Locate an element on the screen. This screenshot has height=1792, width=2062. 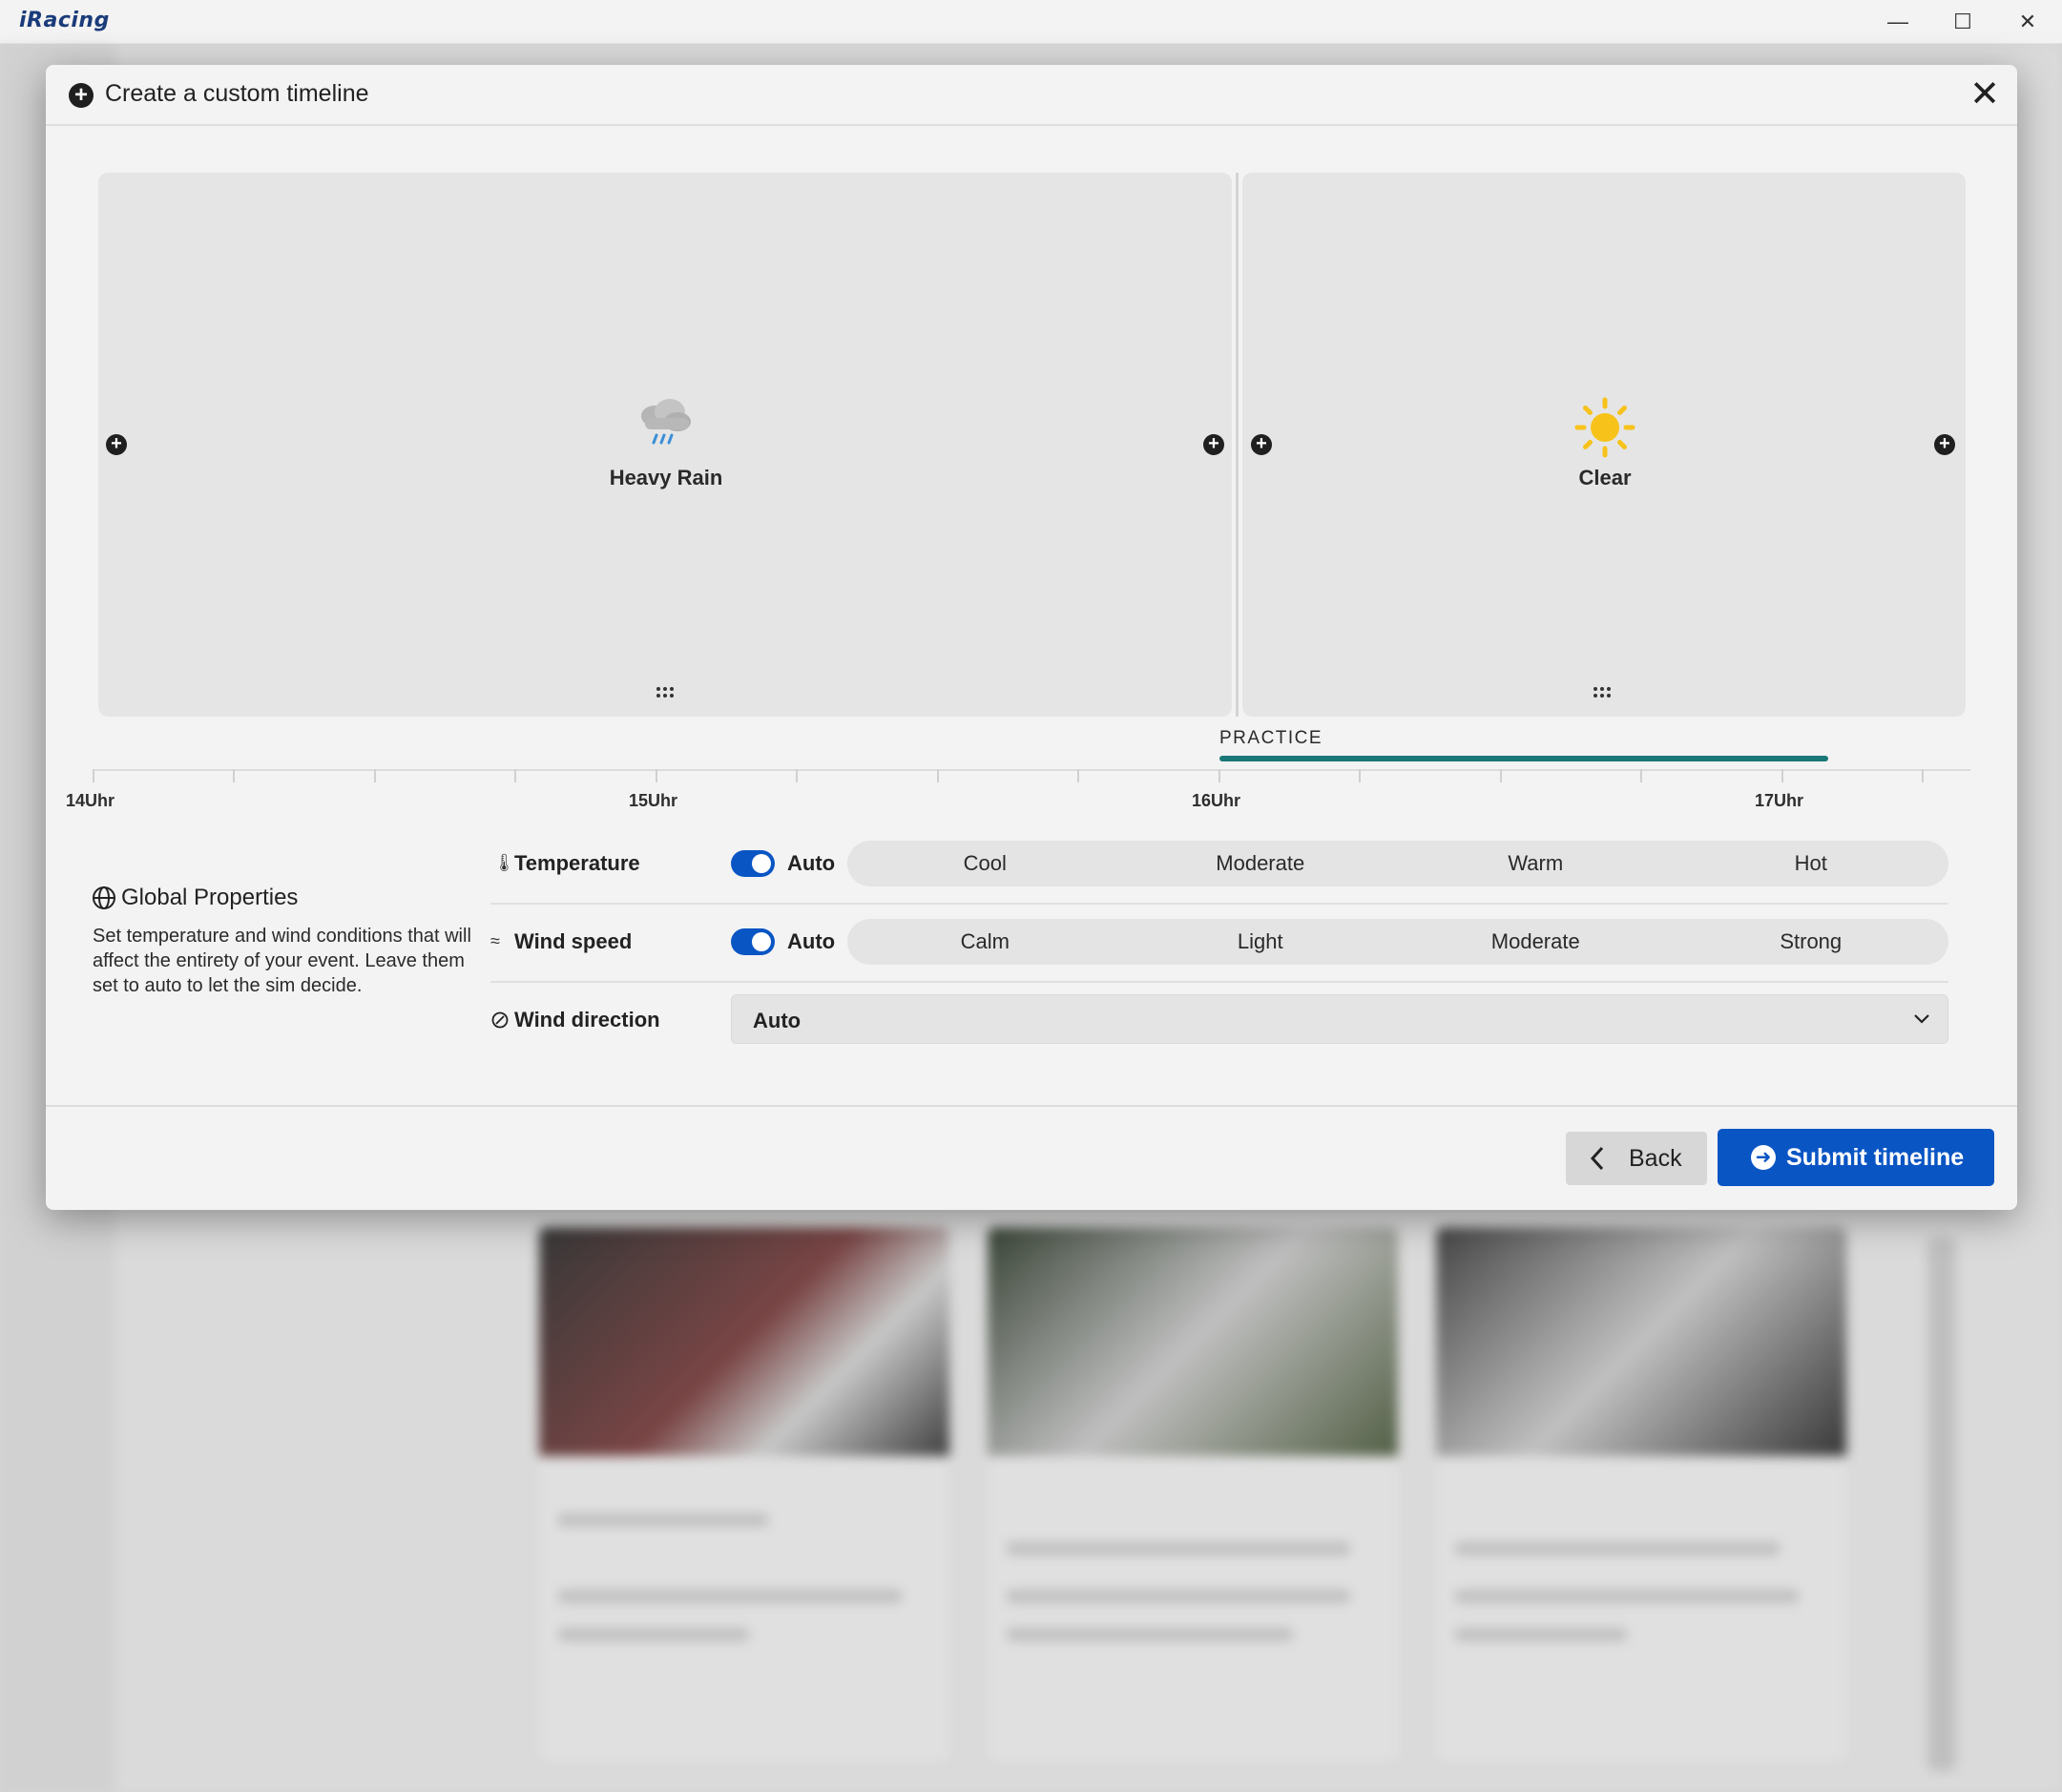
wind-direction-selected-value: Auto is located at coordinates (777, 1020).